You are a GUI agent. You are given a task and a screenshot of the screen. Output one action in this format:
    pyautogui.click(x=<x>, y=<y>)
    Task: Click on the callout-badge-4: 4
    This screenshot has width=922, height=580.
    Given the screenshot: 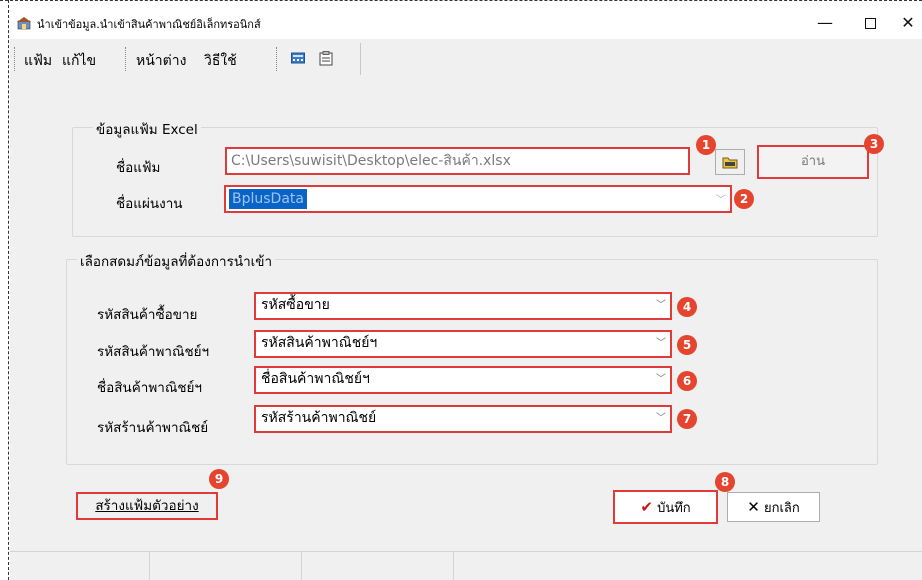 What is the action you would take?
    pyautogui.click(x=687, y=307)
    